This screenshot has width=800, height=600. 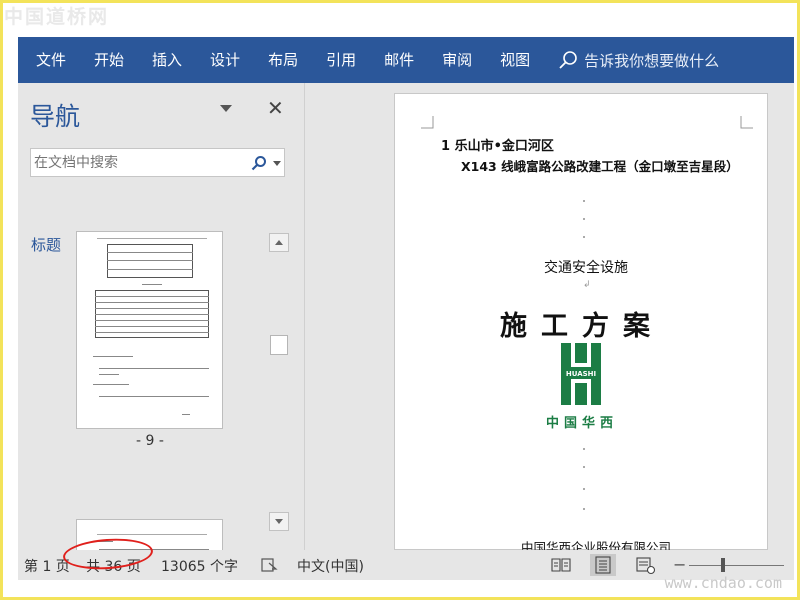 I want to click on search-input, so click(x=134, y=163).